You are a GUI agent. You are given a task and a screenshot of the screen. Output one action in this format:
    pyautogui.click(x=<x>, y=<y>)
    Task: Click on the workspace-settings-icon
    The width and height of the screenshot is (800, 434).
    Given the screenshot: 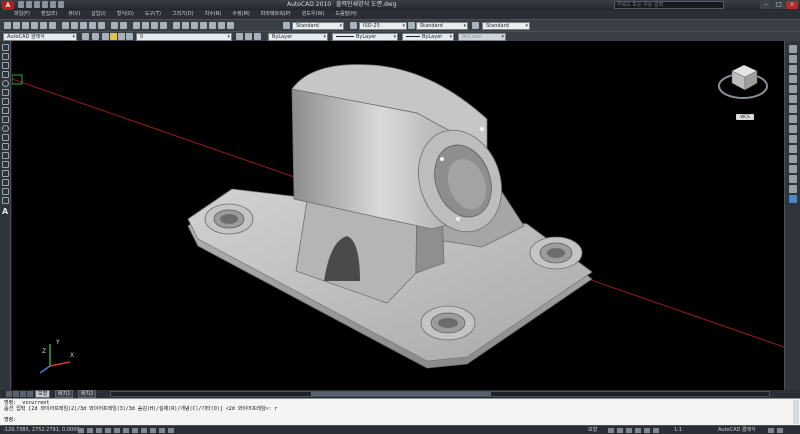 What is the action you would take?
    pyautogui.click(x=85, y=36)
    